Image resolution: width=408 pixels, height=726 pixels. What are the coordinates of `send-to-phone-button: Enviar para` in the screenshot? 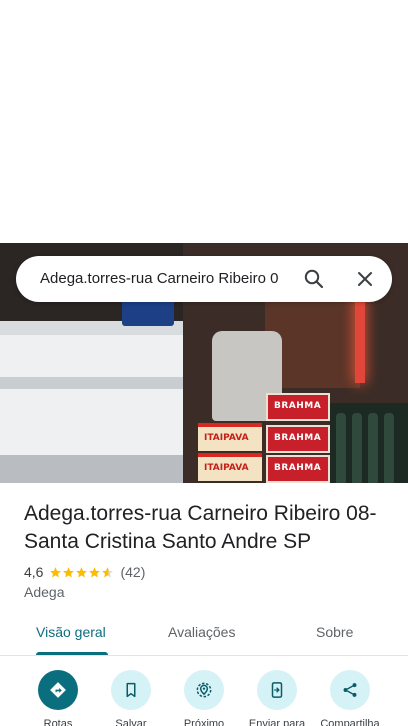 It's located at (277, 697).